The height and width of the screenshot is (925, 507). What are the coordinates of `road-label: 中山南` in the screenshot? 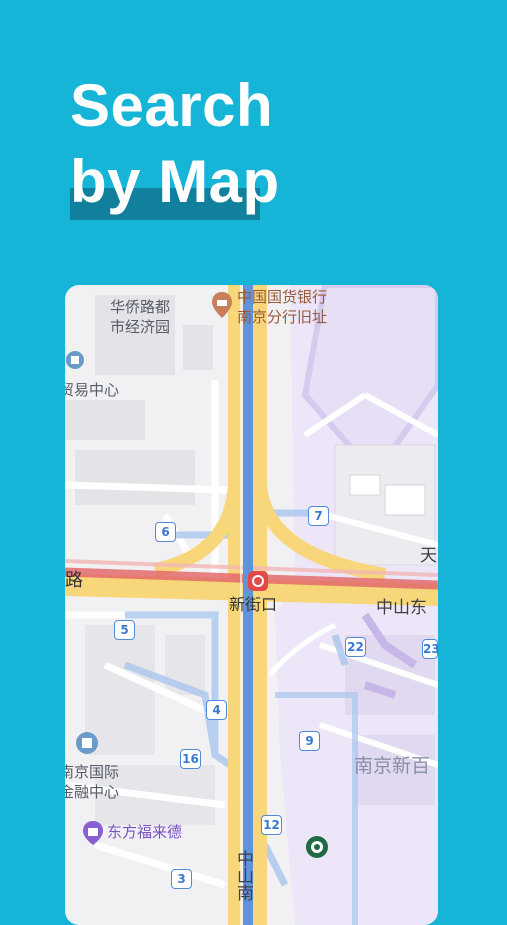 It's located at (243, 875).